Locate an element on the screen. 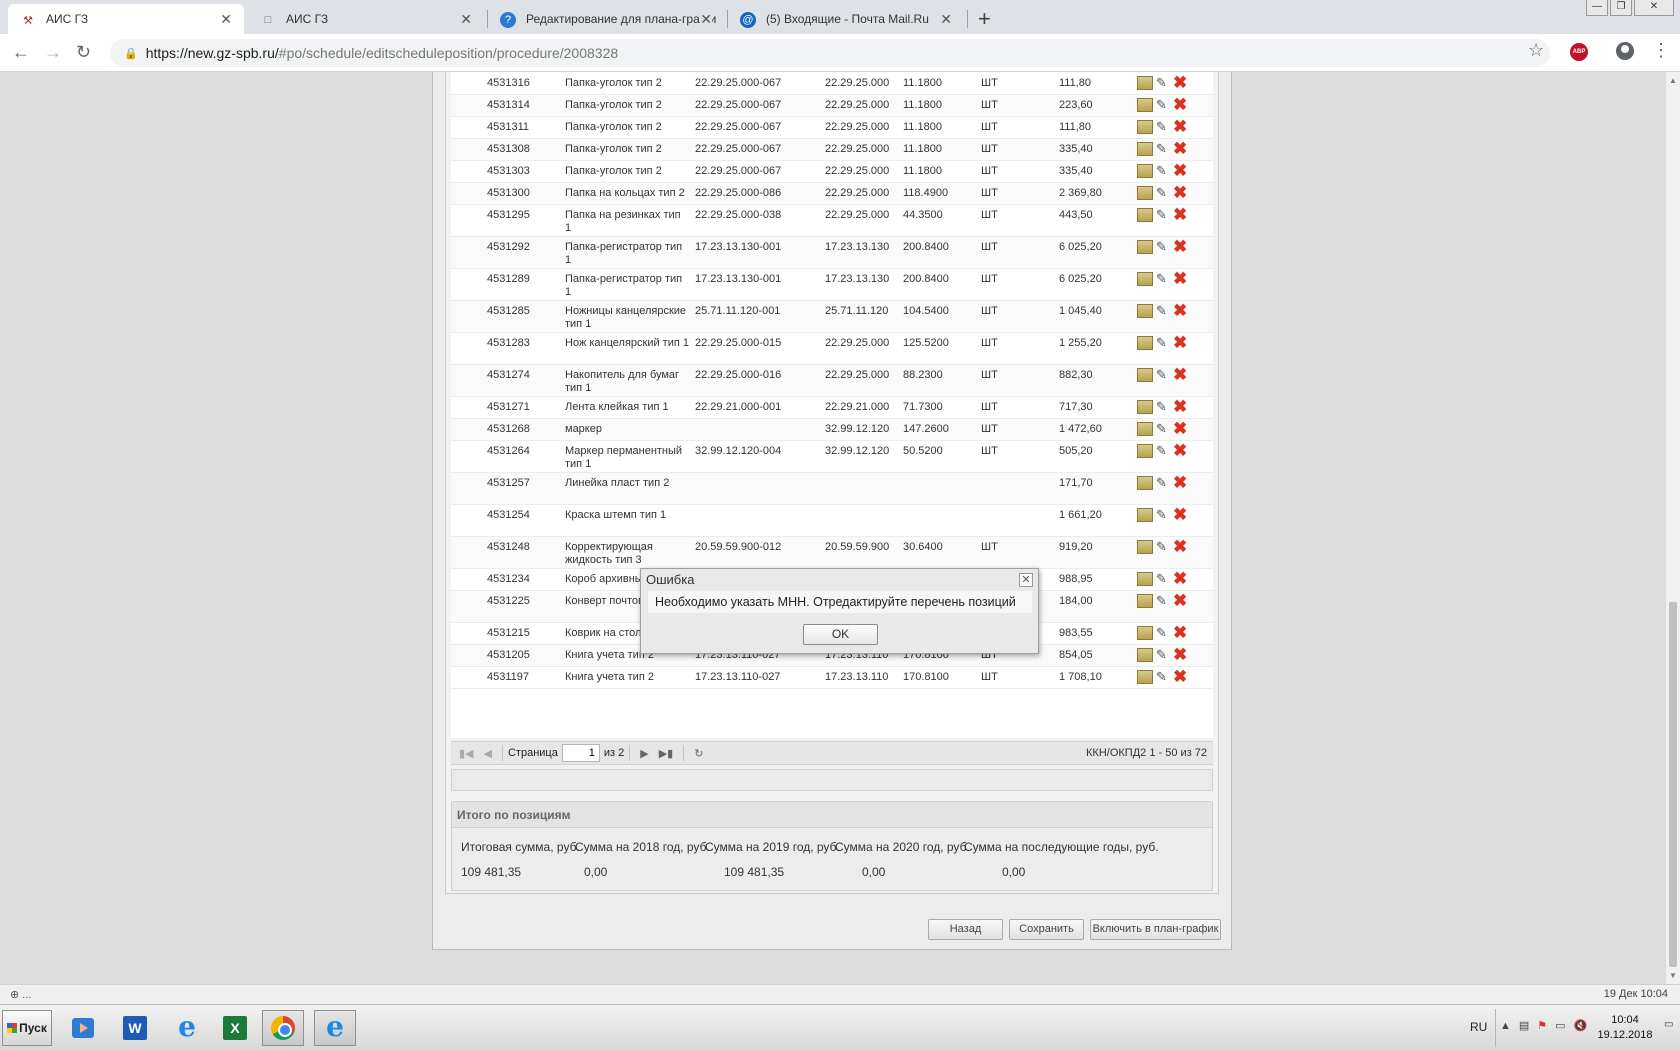  scroll-down-icon: ▼ is located at coordinates (1673, 975).